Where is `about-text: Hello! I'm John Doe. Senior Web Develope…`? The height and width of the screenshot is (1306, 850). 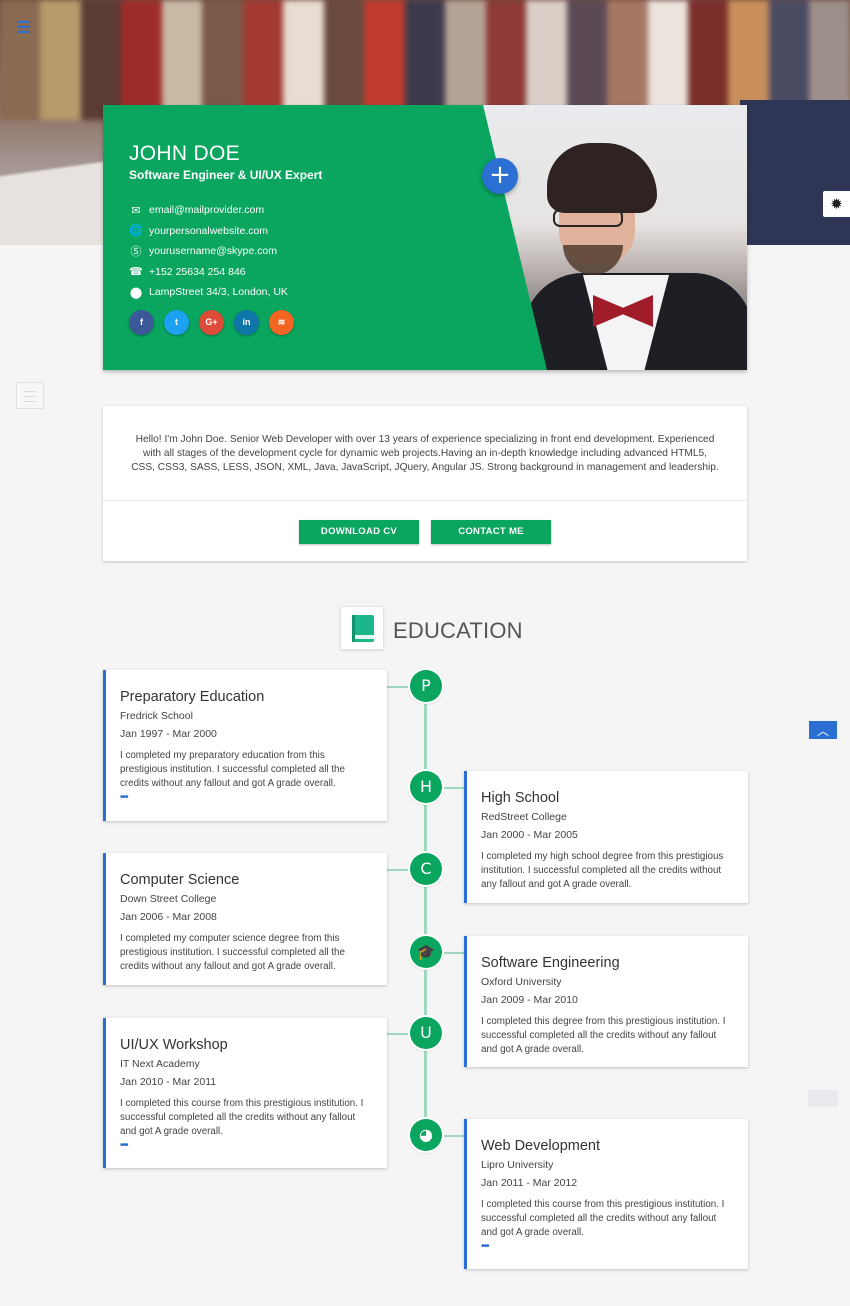
about-text: Hello! I'm John Doe. Senior Web Develope… is located at coordinates (425, 453).